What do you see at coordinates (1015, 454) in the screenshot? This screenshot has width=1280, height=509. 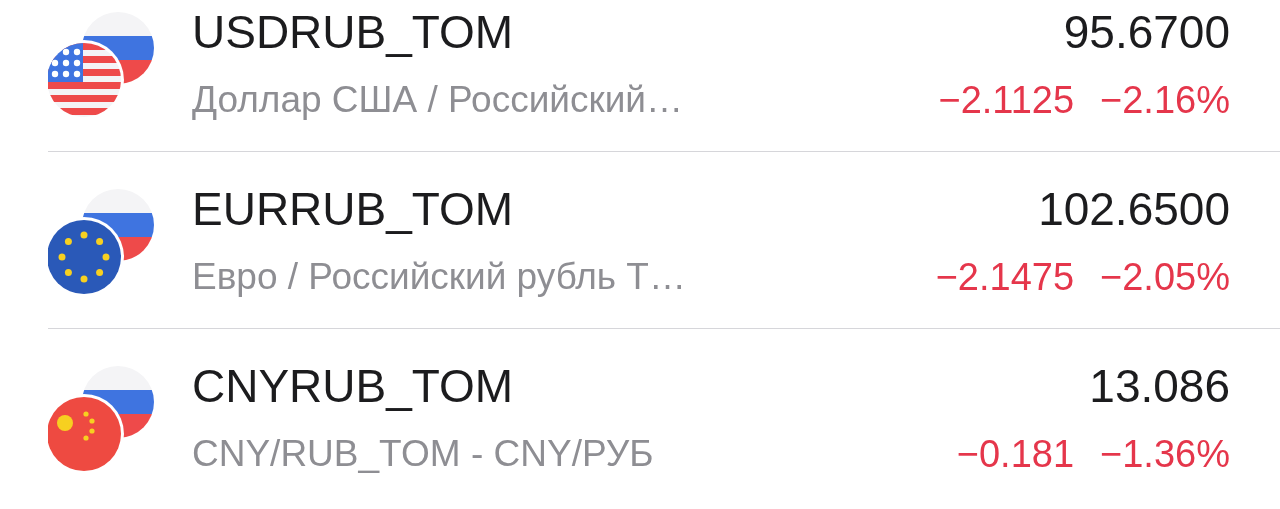 I see `change-value: −0.181` at bounding box center [1015, 454].